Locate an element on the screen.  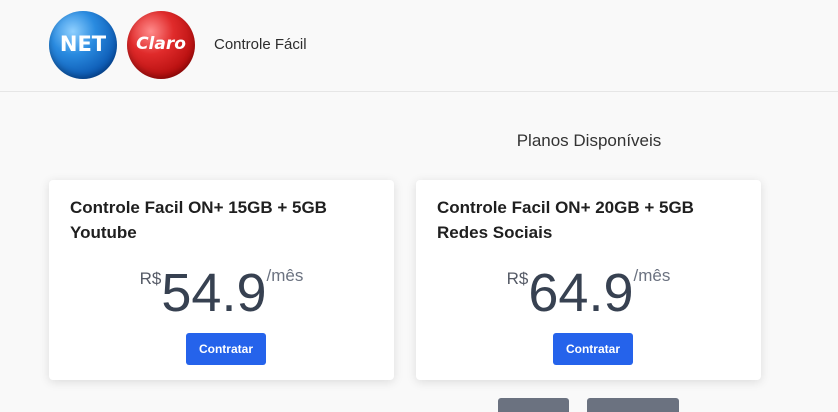
claro-logo-text: Claro is located at coordinates (161, 44).